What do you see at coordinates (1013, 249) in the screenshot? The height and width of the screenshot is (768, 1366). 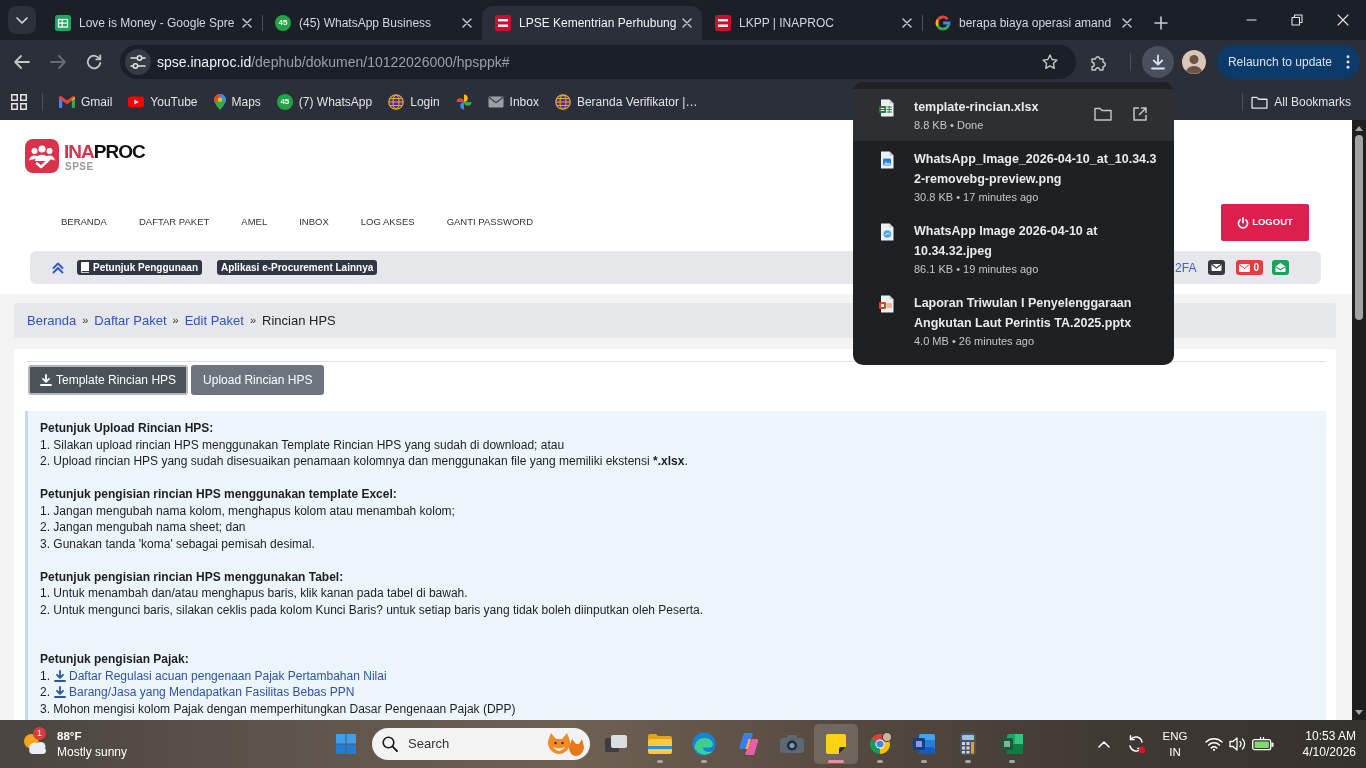 I see `download-item: WhatsApp Image 2026-04-10 at 10.34.32.jpeg 86.1 KB • 19 minutes ago` at bounding box center [1013, 249].